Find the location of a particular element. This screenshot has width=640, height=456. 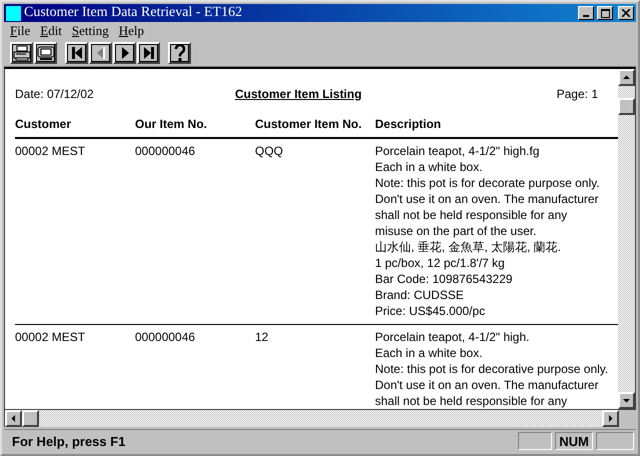

status-message: For Help, press F1 is located at coordinates (68, 441).